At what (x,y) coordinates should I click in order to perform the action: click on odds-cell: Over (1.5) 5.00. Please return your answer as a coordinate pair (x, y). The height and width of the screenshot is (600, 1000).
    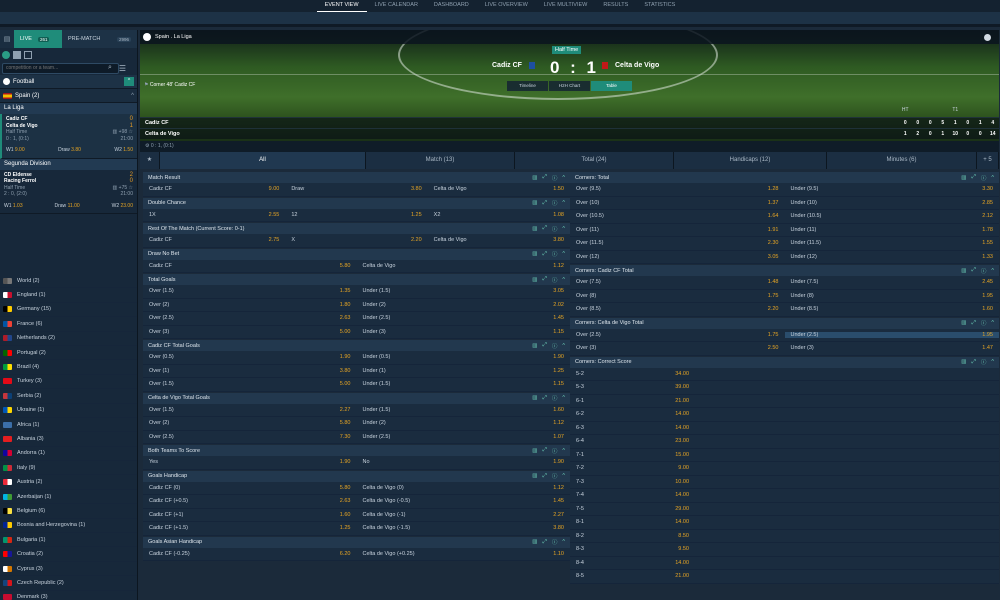
    Looking at the image, I should click on (250, 384).